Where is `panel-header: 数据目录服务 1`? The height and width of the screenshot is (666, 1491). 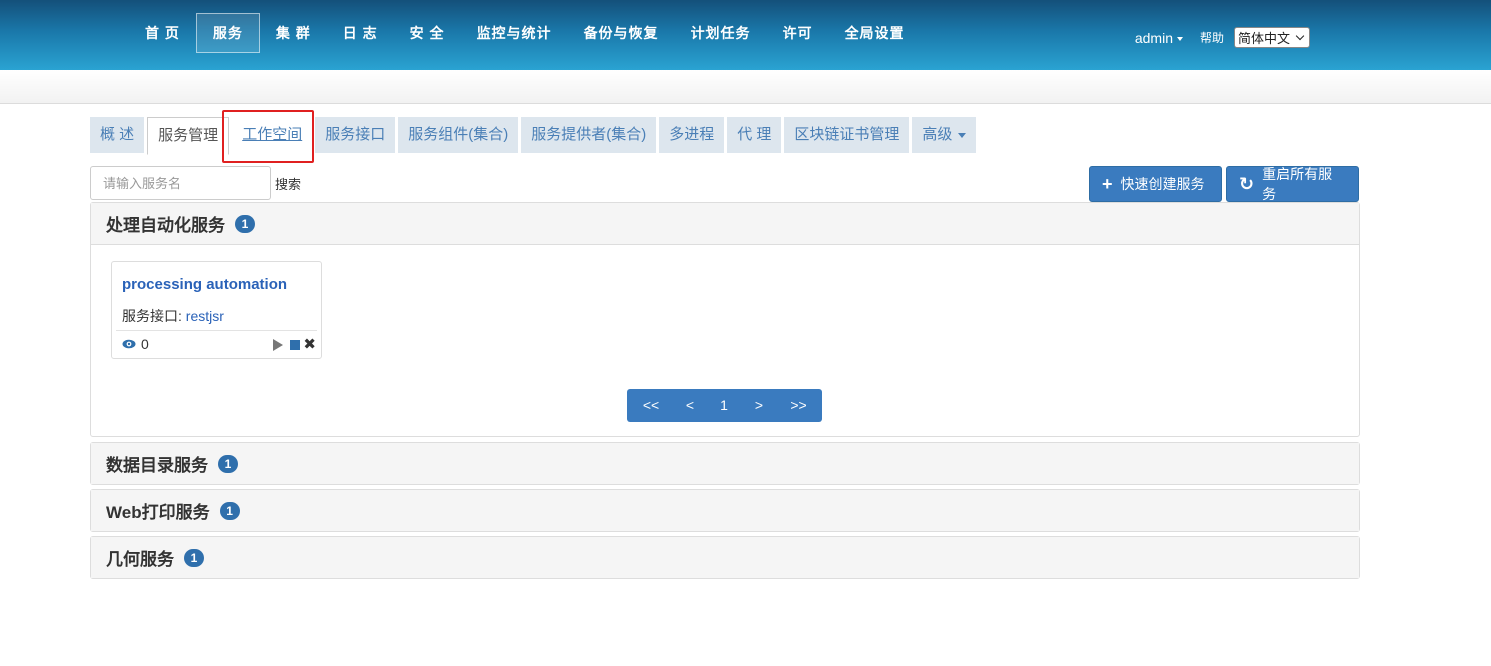 panel-header: 数据目录服务 1 is located at coordinates (725, 463).